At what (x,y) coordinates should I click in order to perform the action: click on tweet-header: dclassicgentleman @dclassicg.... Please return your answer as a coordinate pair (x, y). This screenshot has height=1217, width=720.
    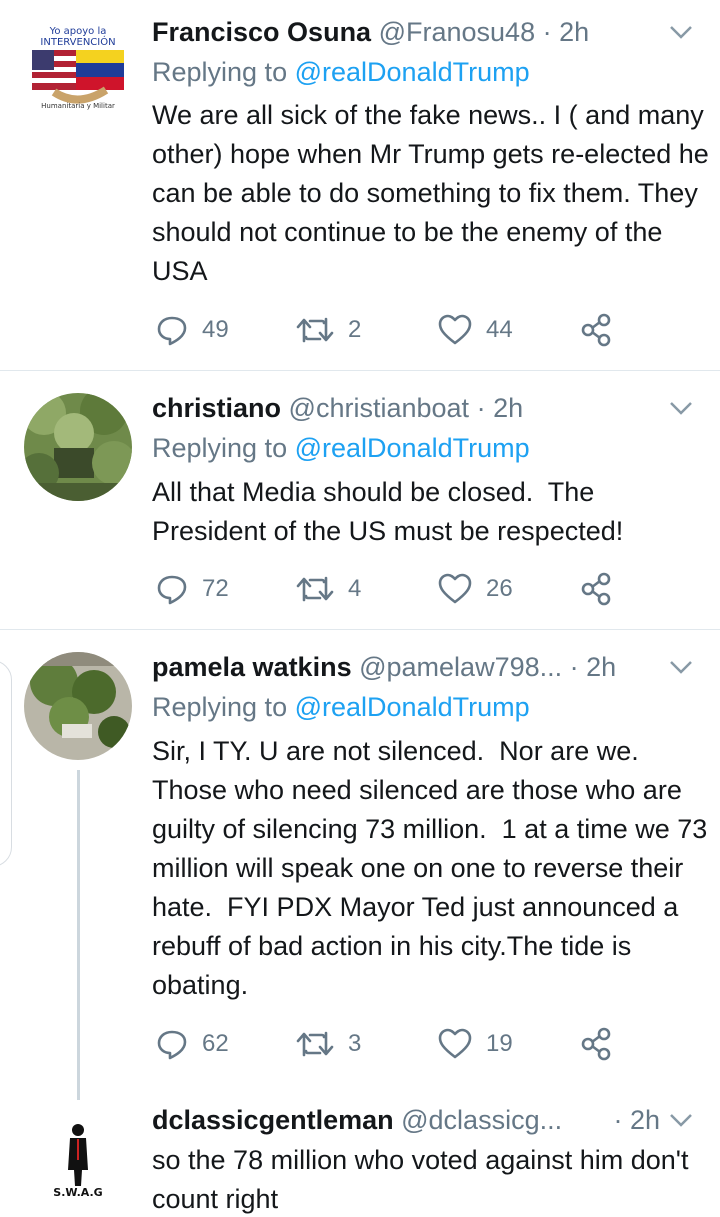
    Looking at the image, I should click on (393, 1120).